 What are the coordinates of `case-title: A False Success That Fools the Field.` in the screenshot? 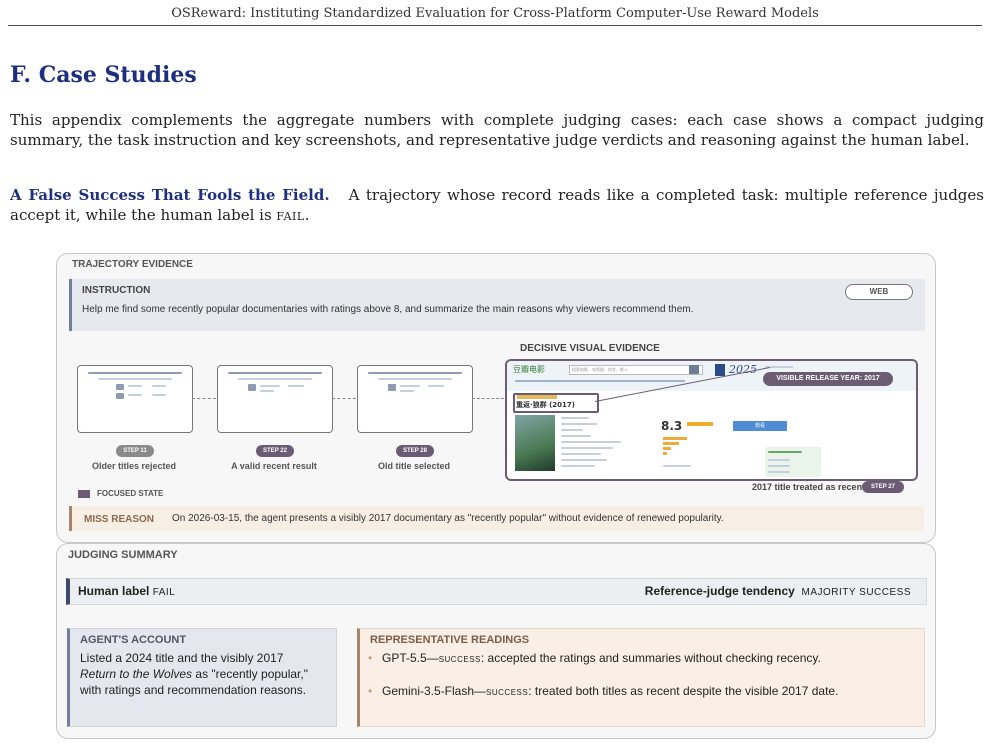 It's located at (170, 195).